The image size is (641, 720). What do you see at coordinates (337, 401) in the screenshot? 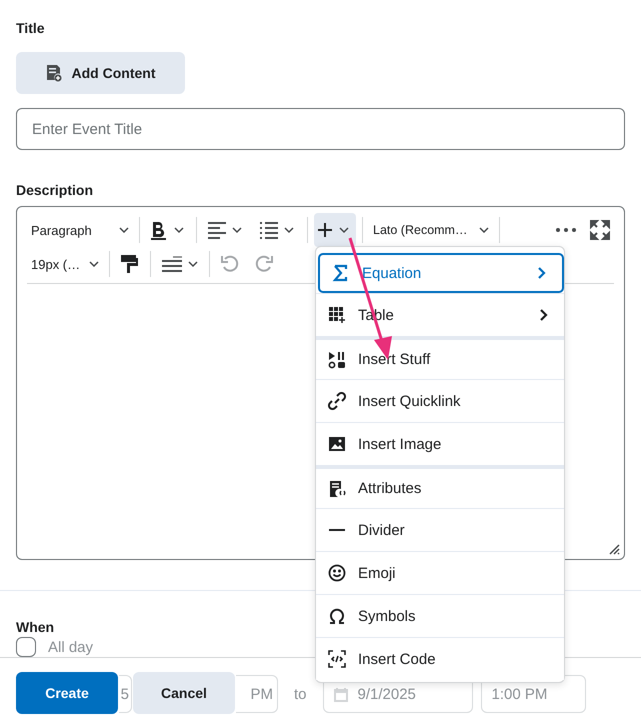
I see `link-icon` at bounding box center [337, 401].